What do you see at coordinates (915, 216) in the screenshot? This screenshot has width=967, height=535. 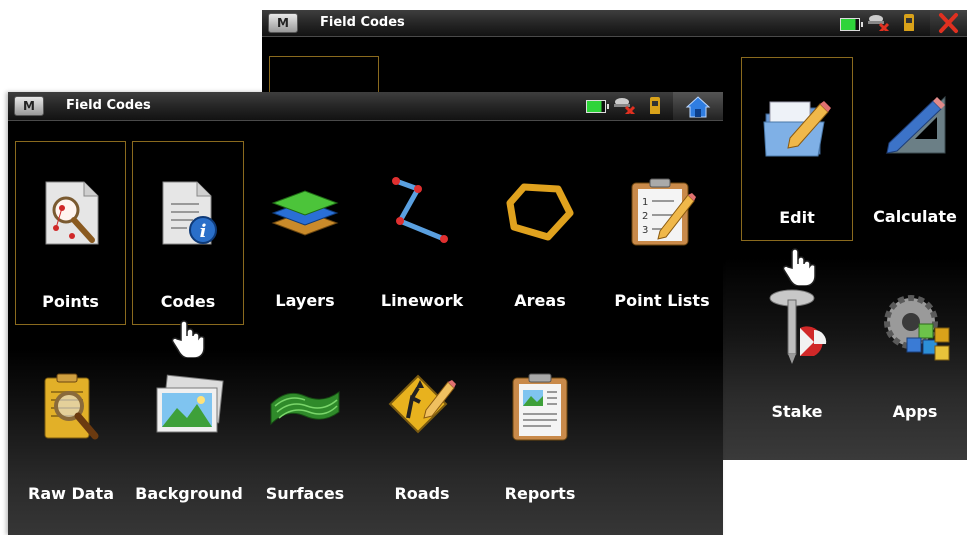 I see `tile-label: Calculate` at bounding box center [915, 216].